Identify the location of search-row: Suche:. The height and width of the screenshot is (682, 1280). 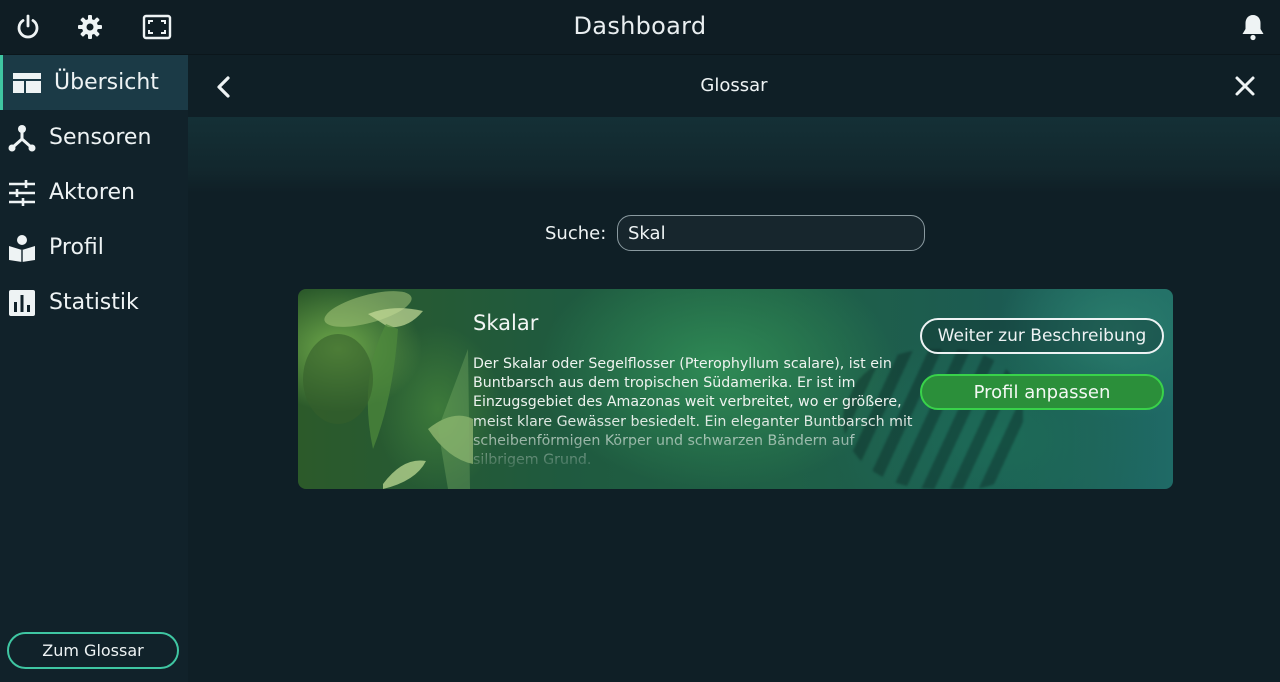
(734, 233).